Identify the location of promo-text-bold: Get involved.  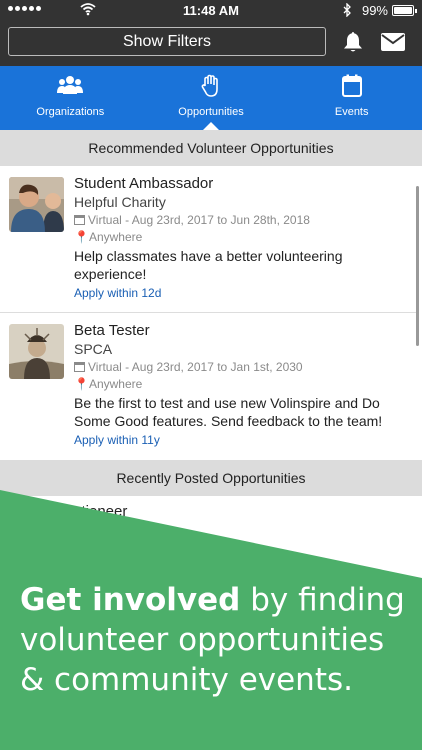
(130, 600).